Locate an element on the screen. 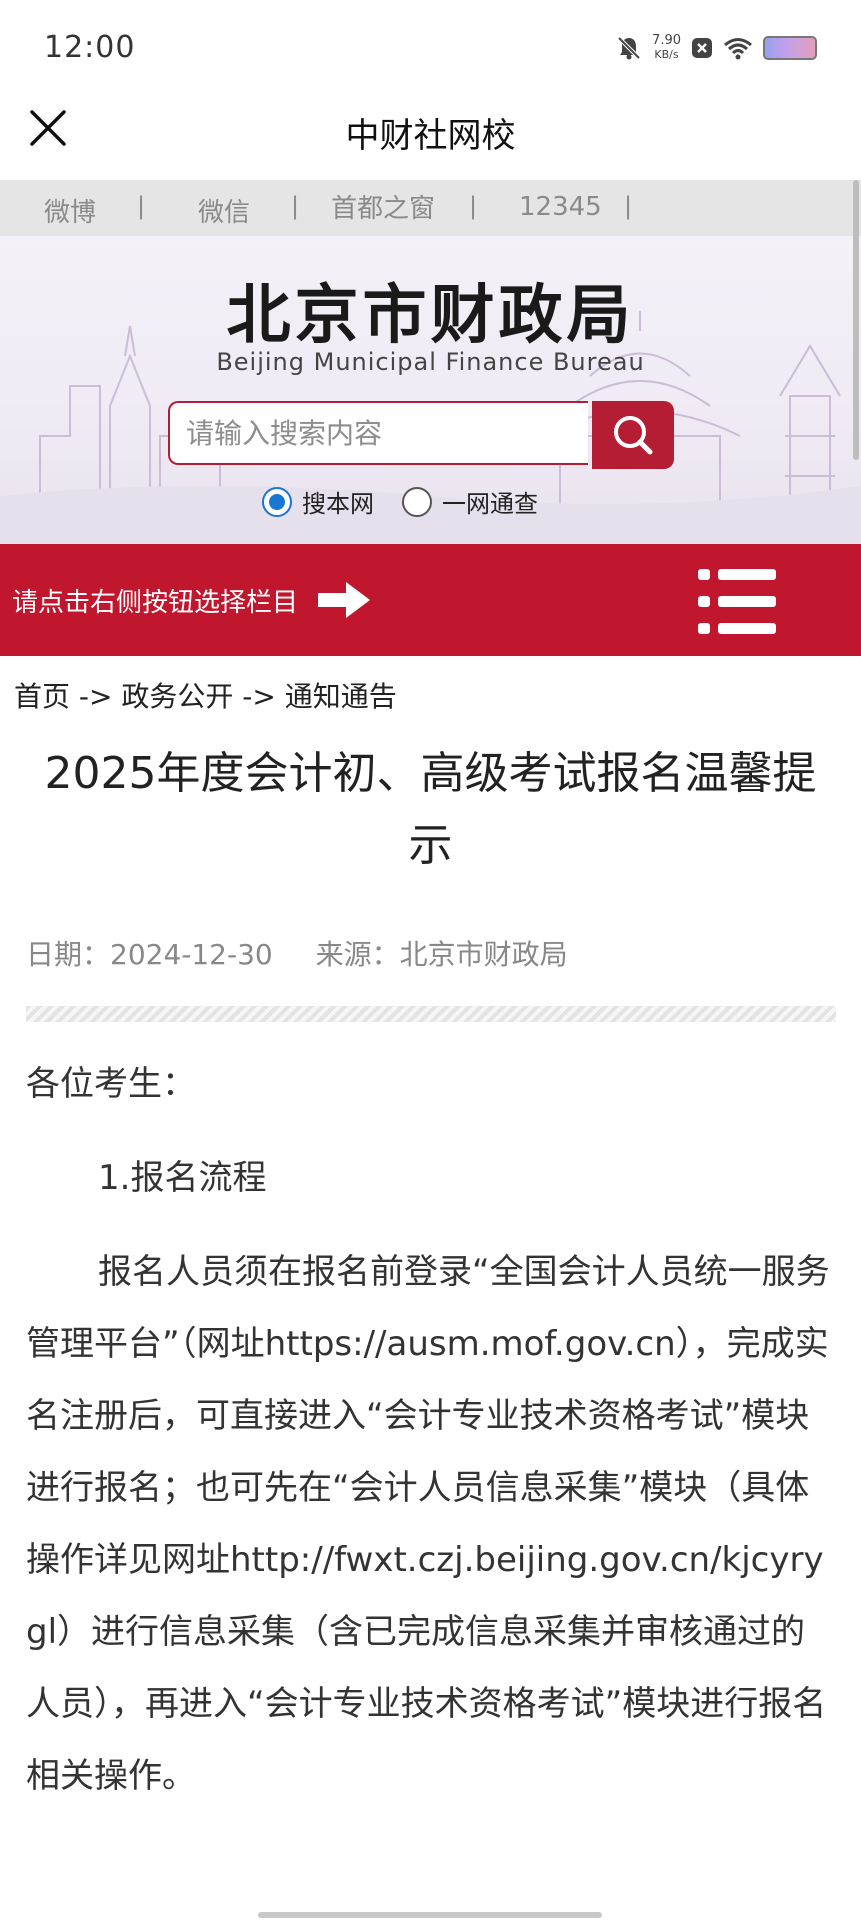 The width and height of the screenshot is (861, 1920). breadcrumb: 首页 -> 政务公开 -> 通知通告 is located at coordinates (205, 695).